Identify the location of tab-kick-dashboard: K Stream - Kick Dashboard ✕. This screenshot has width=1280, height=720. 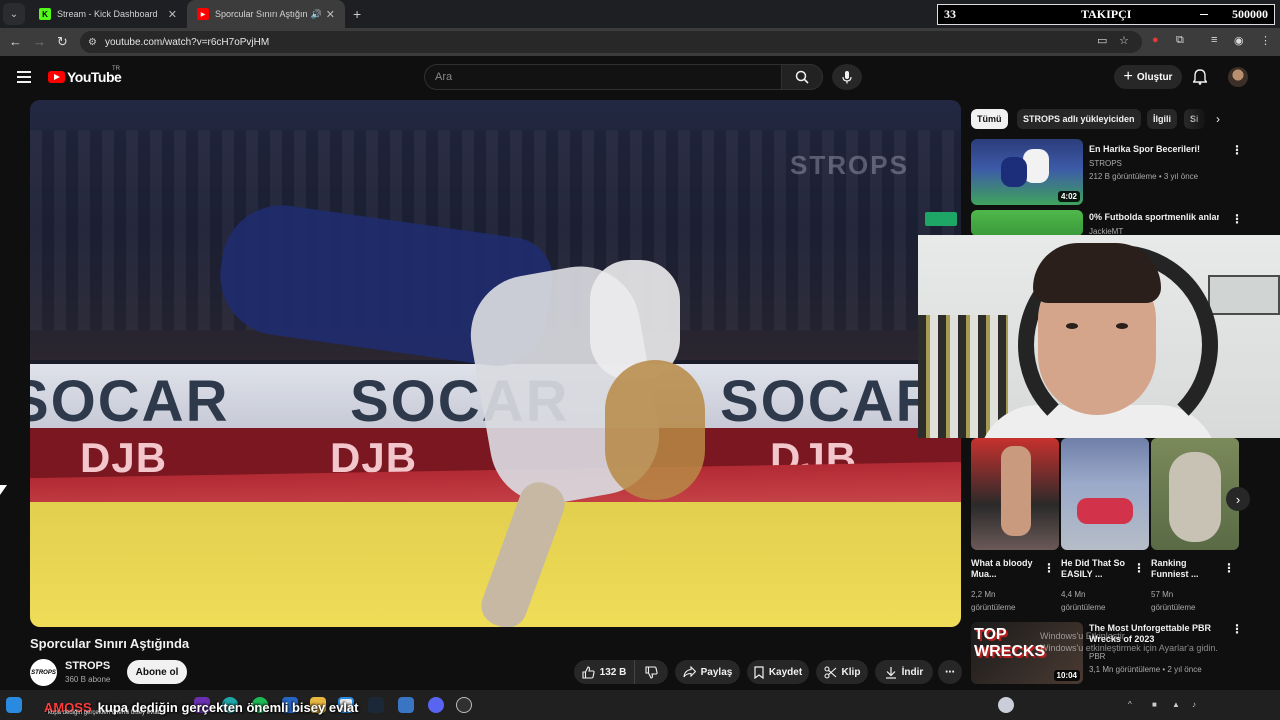
(108, 14).